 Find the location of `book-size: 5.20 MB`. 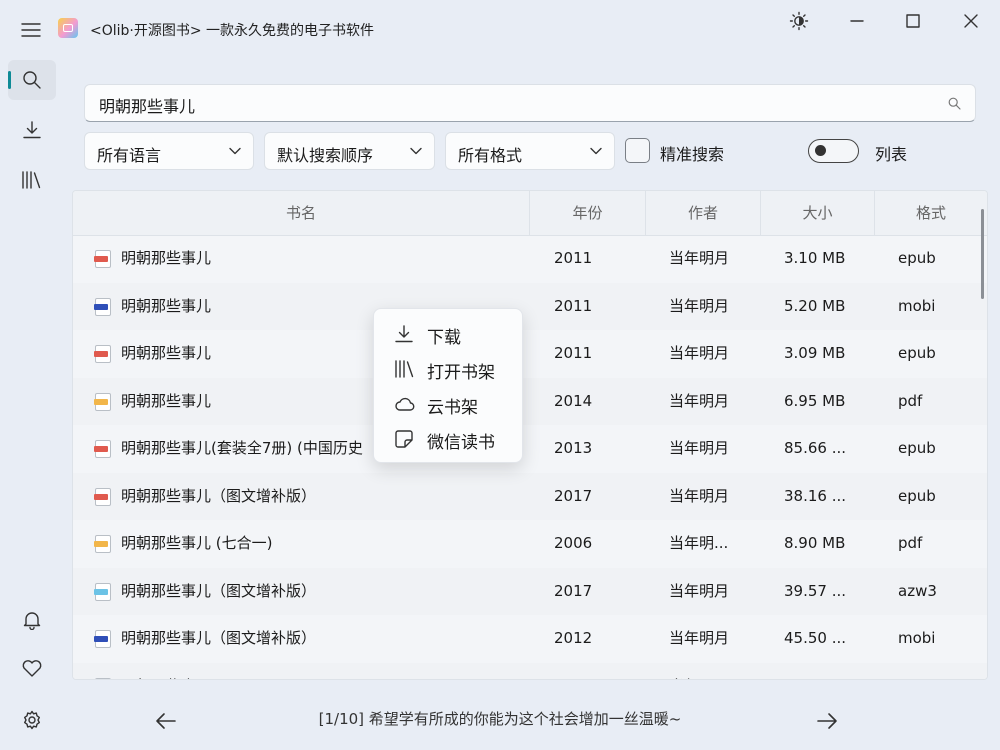

book-size: 5.20 MB is located at coordinates (815, 305).